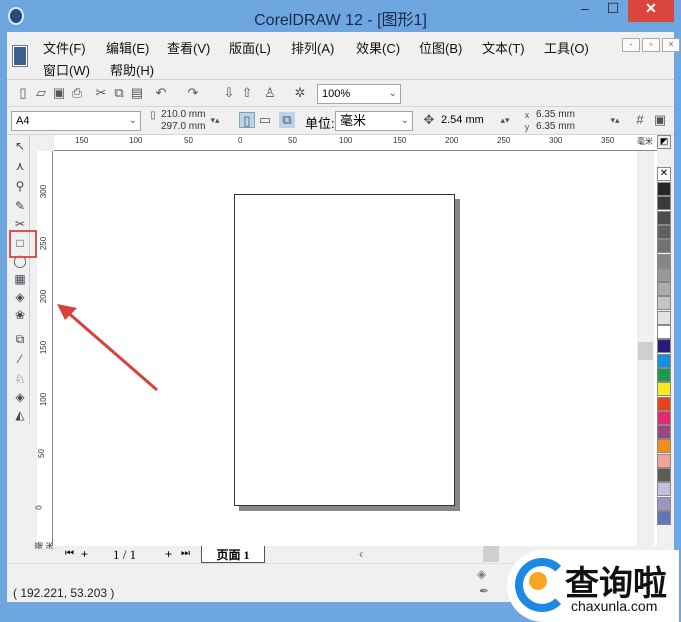 This screenshot has height=622, width=681. Describe the element at coordinates (566, 47) in the screenshot. I see `menu-tools: 工具(O)` at that location.